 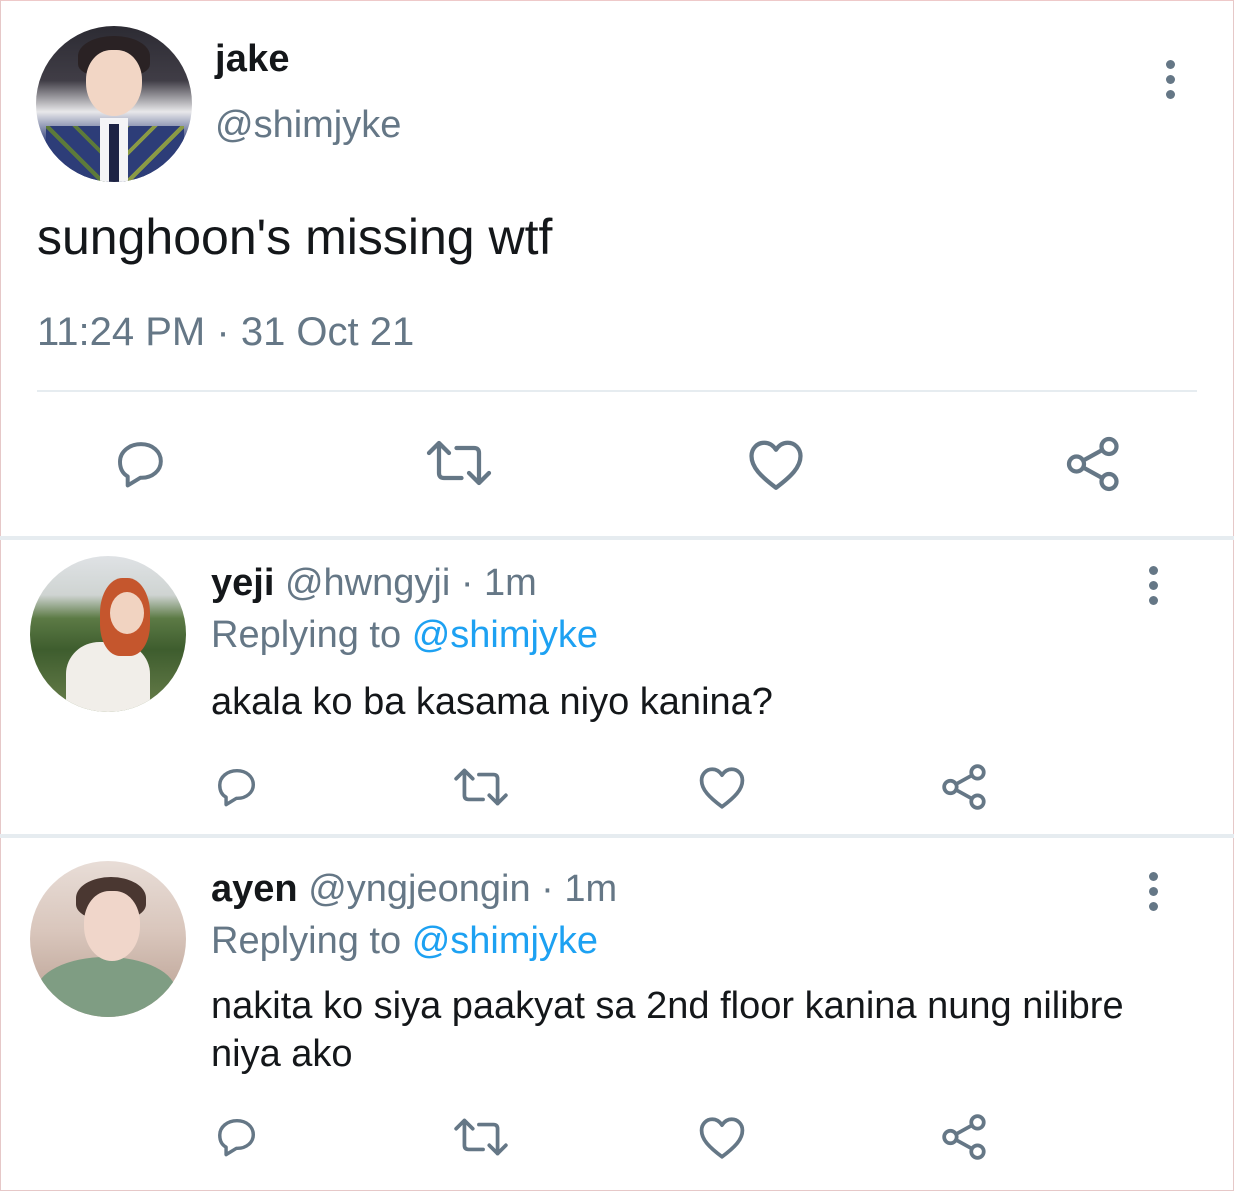 What do you see at coordinates (308, 125) in the screenshot?
I see `author-handle: @shimjyke` at bounding box center [308, 125].